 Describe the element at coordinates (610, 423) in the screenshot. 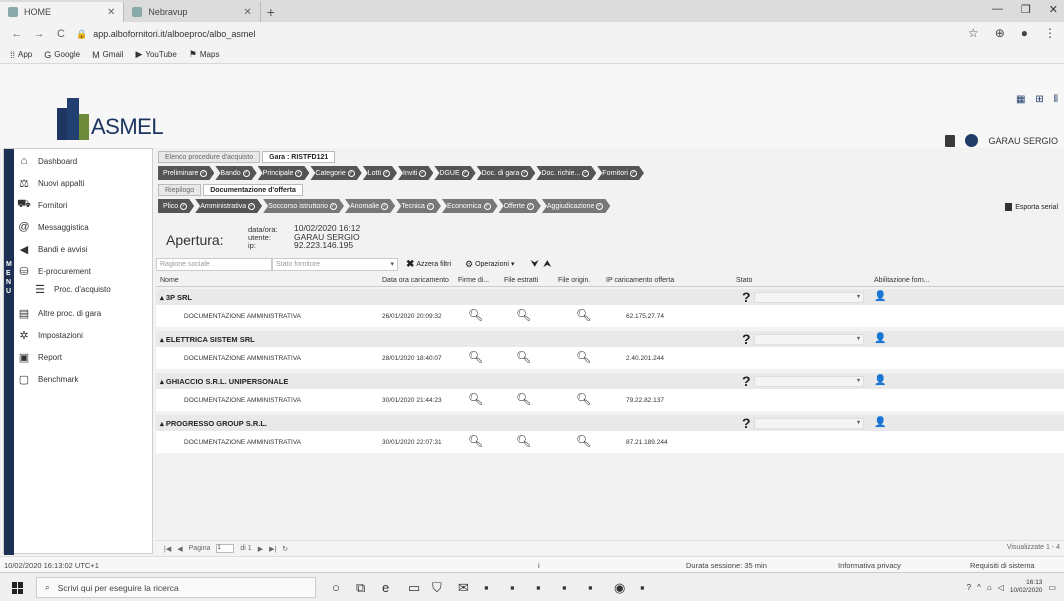

I see `group-row: ▴ PROGRESSO GROUP S.R.L. ? ▾ 👤` at that location.